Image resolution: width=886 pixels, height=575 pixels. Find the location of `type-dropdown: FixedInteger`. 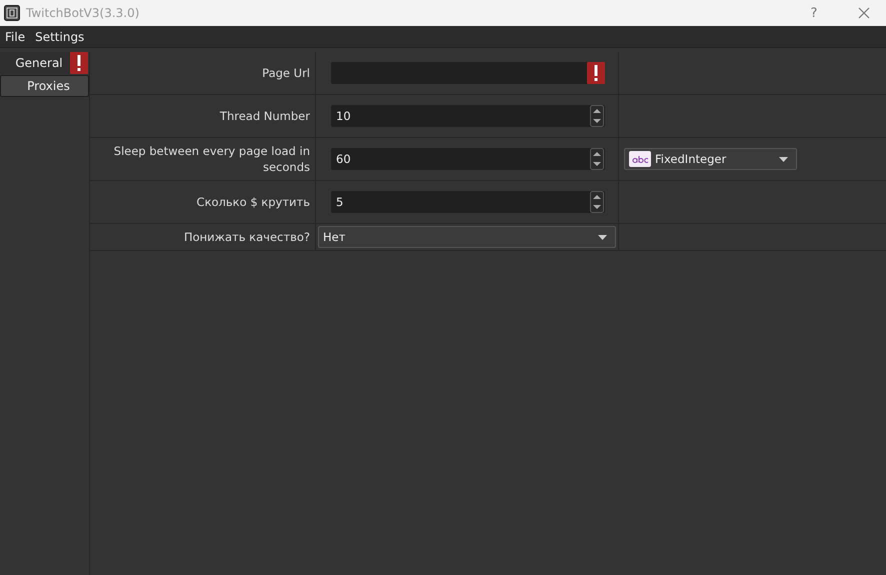

type-dropdown: FixedInteger is located at coordinates (710, 159).